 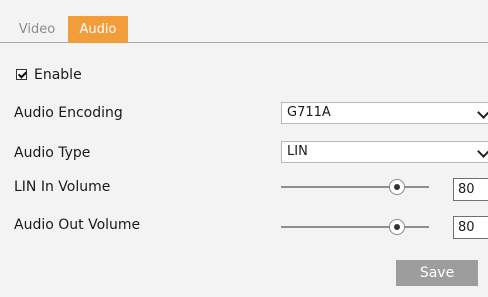 I want to click on save-button: Save, so click(x=437, y=273).